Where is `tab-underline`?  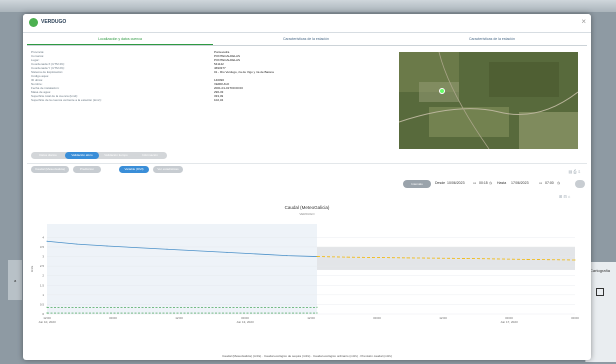
tab-underline is located at coordinates (120, 44).